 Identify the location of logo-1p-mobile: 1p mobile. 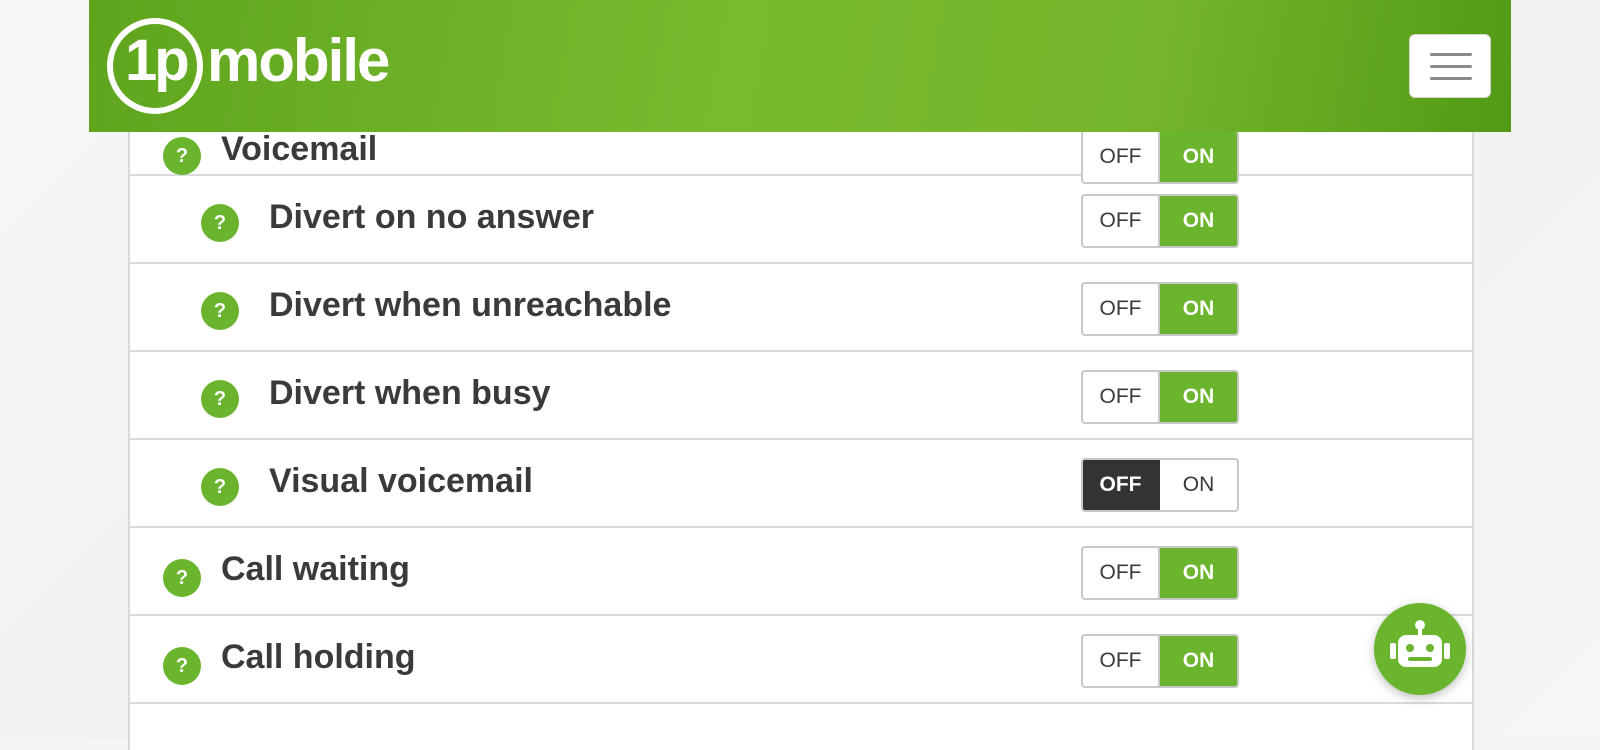
(257, 66).